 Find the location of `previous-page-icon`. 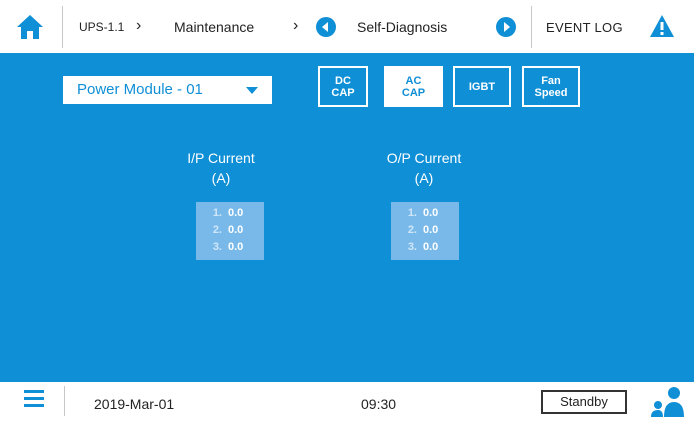

previous-page-icon is located at coordinates (326, 27).